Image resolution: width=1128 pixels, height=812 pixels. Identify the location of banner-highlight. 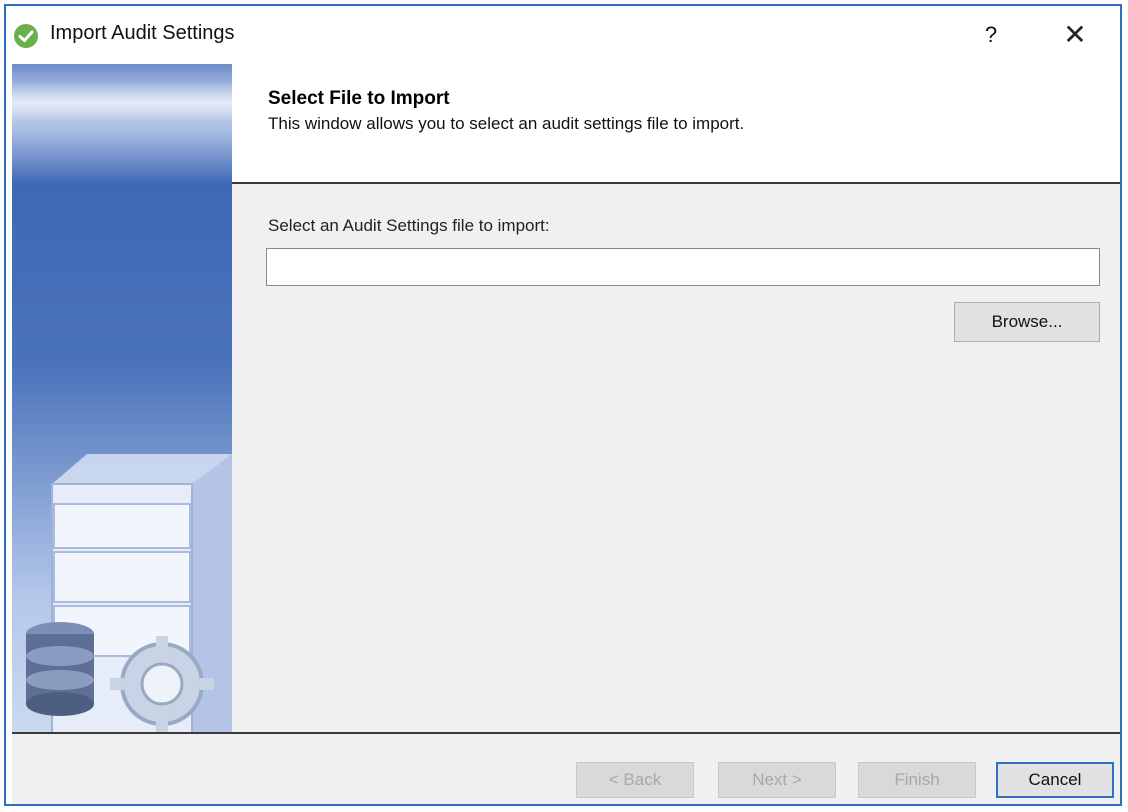
(122, 102).